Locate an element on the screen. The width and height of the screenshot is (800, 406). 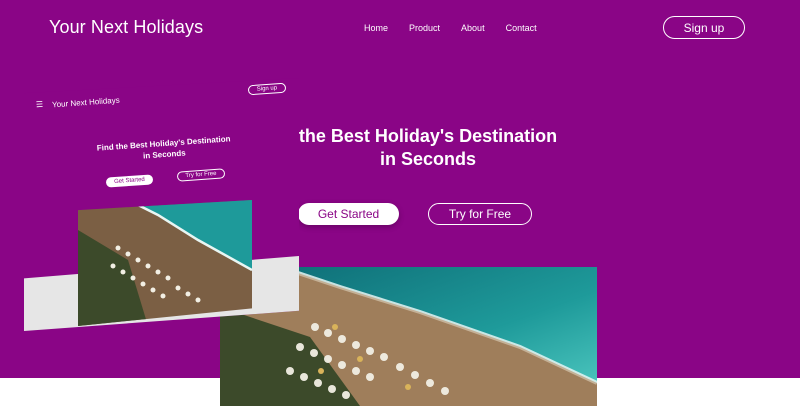
nav-contact: Contact is located at coordinates (521, 28).